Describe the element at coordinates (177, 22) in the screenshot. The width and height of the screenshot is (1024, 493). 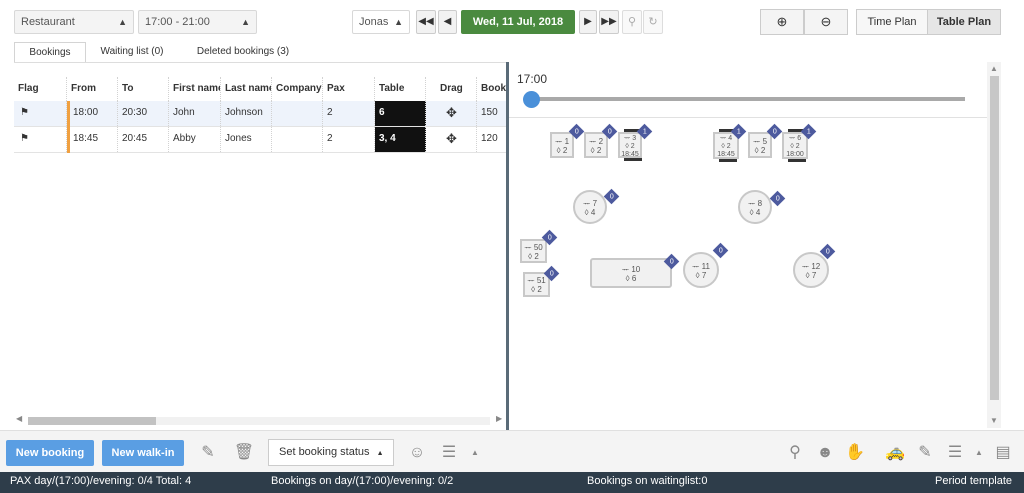
I see `time-select-value: 17:00 - 21:00` at that location.